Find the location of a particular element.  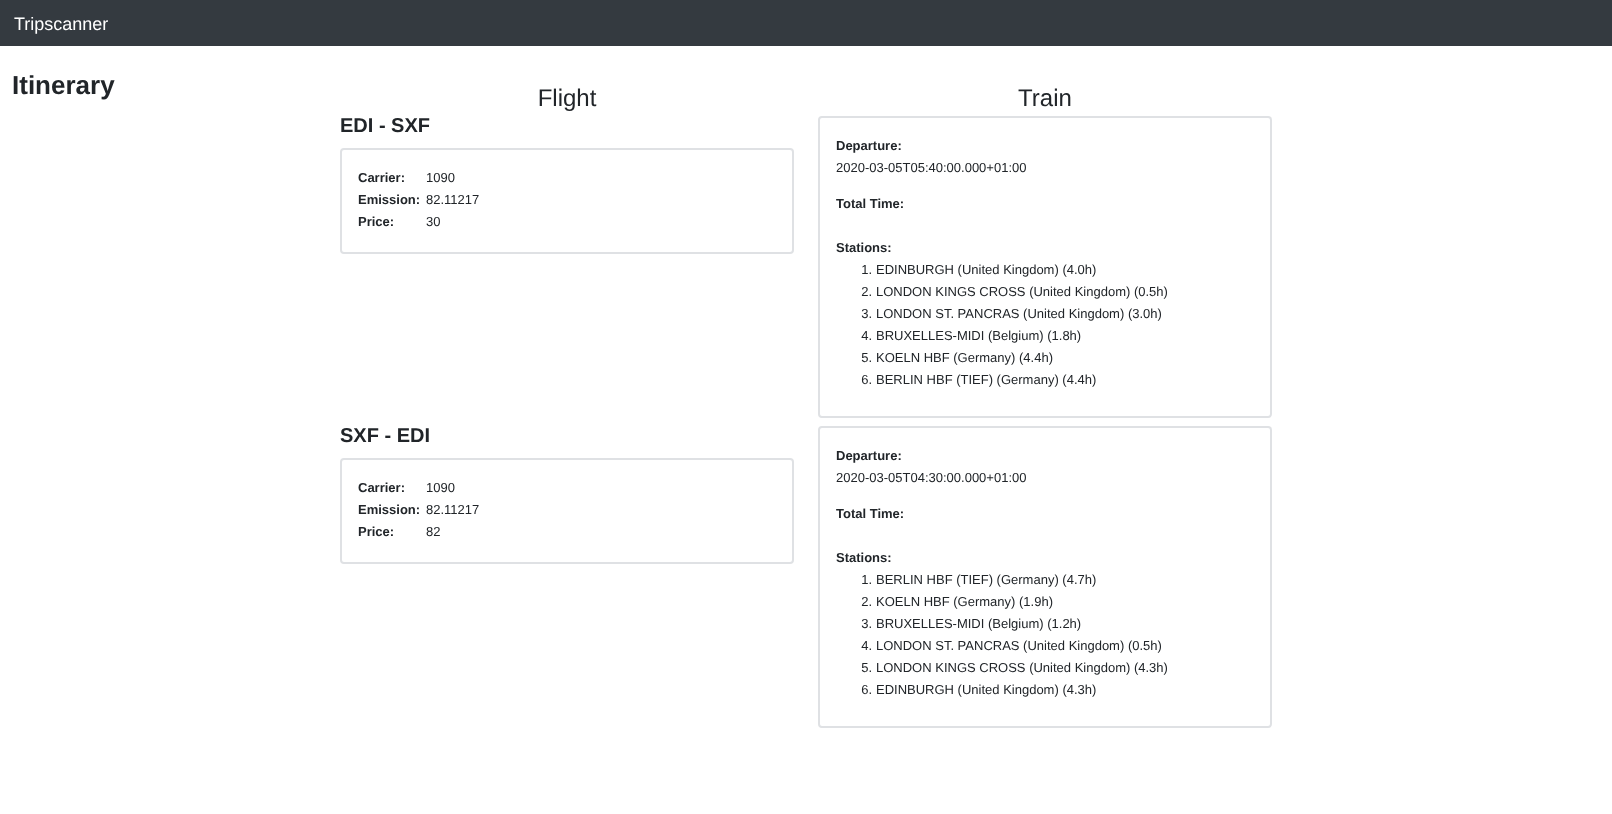

column-heading: Flight is located at coordinates (567, 98).